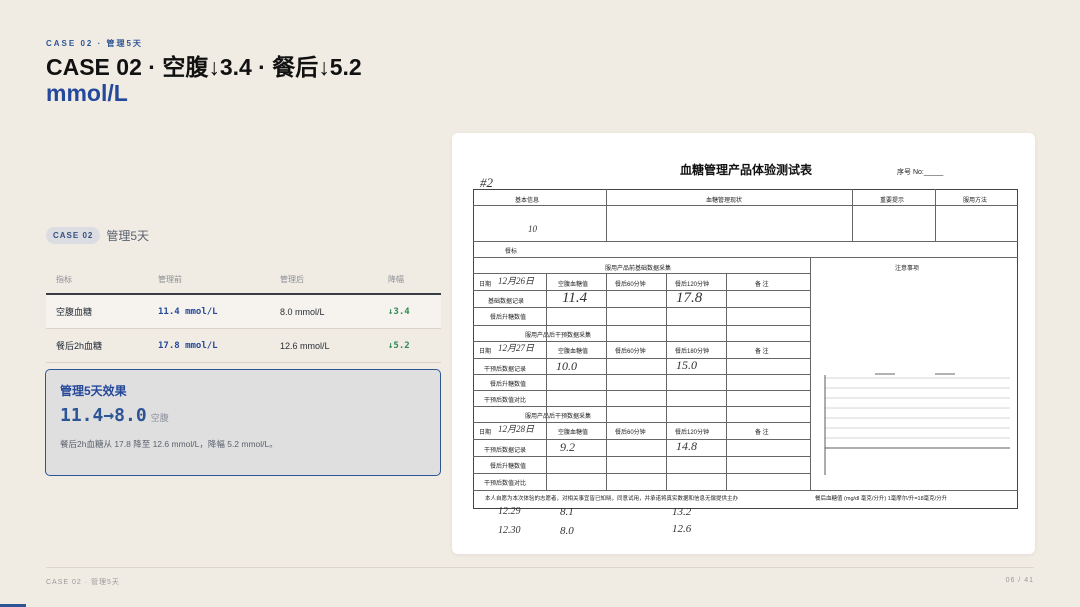 Image resolution: width=1080 pixels, height=607 pixels. Describe the element at coordinates (692, 433) in the screenshot. I see `post120-label-3: 餐后120分钟` at that location.